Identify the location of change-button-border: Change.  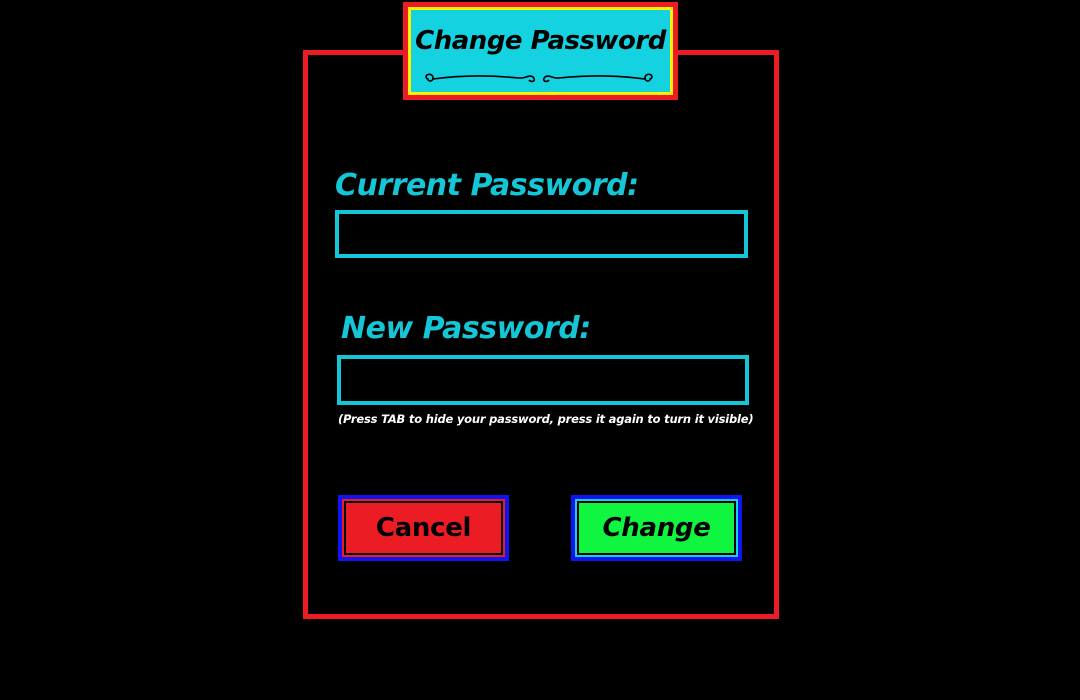
(656, 528).